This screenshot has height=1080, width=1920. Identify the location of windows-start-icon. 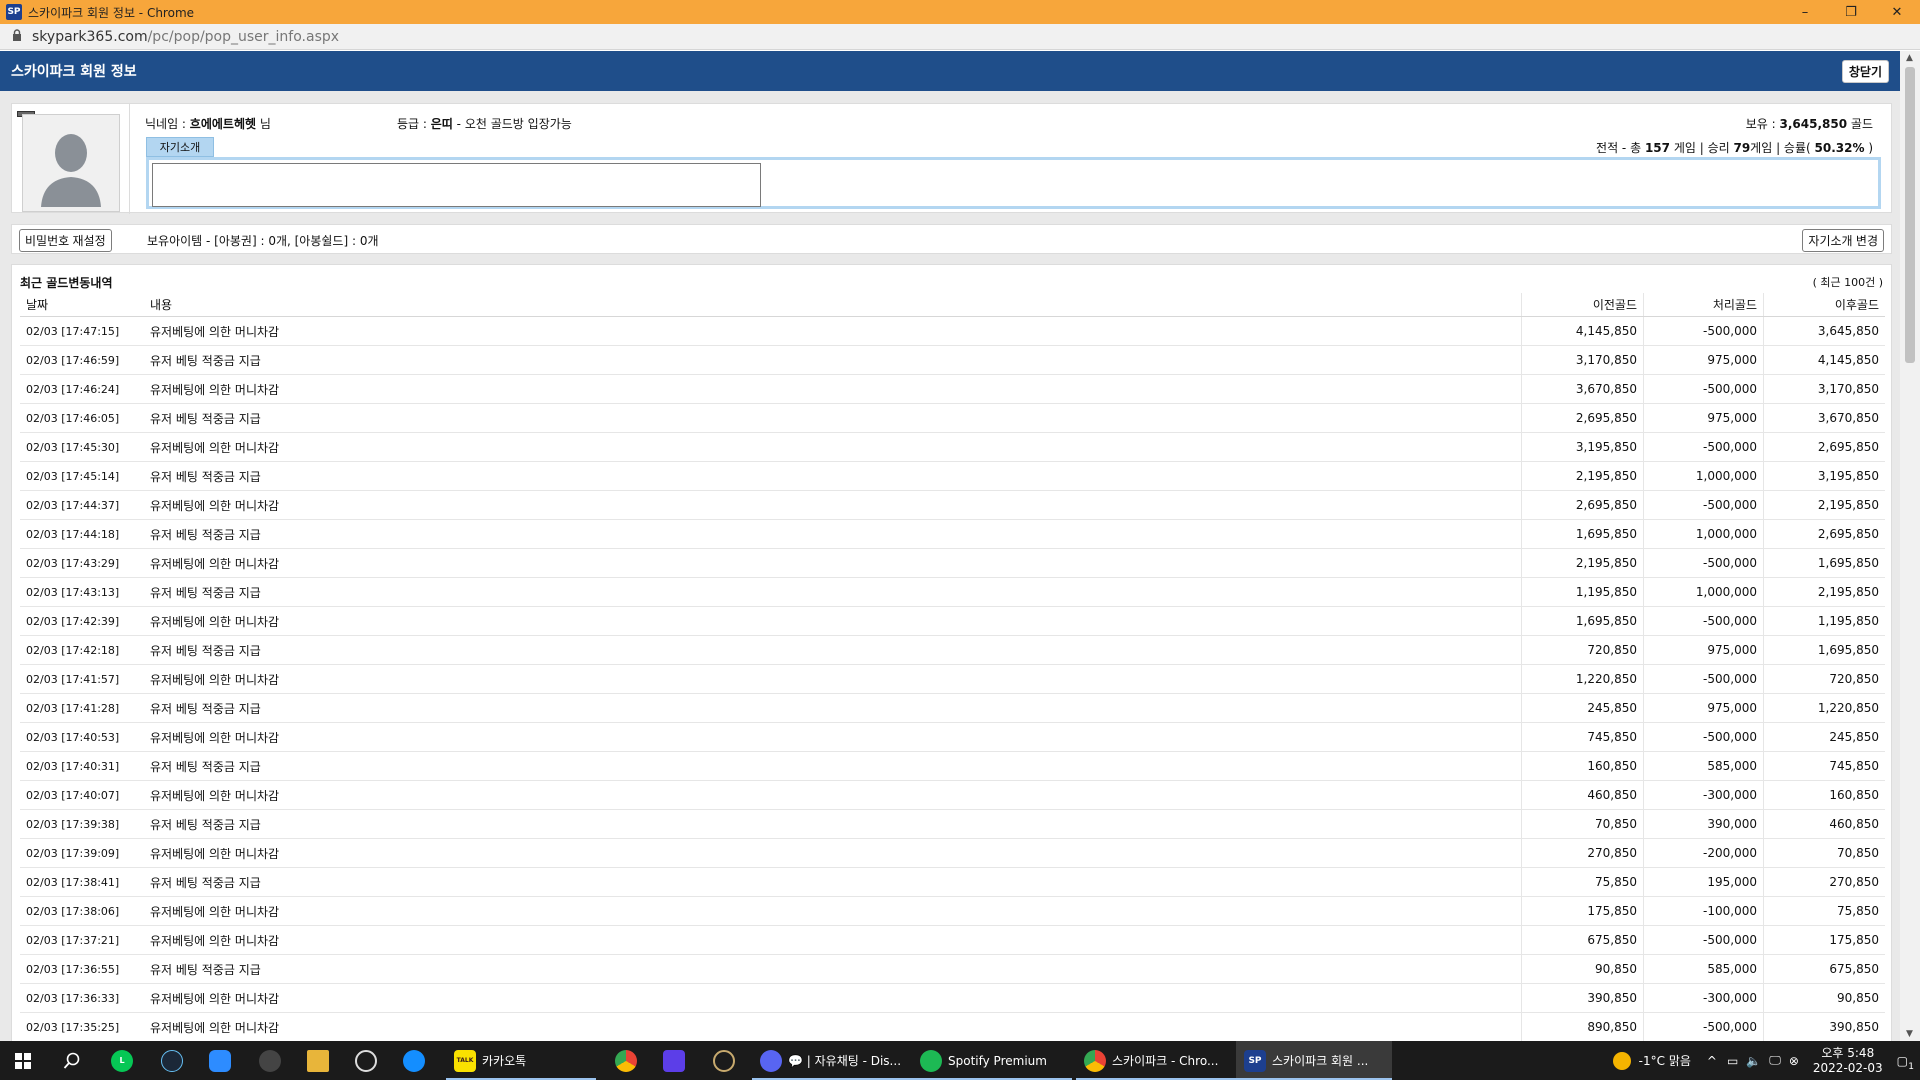
(23, 1060).